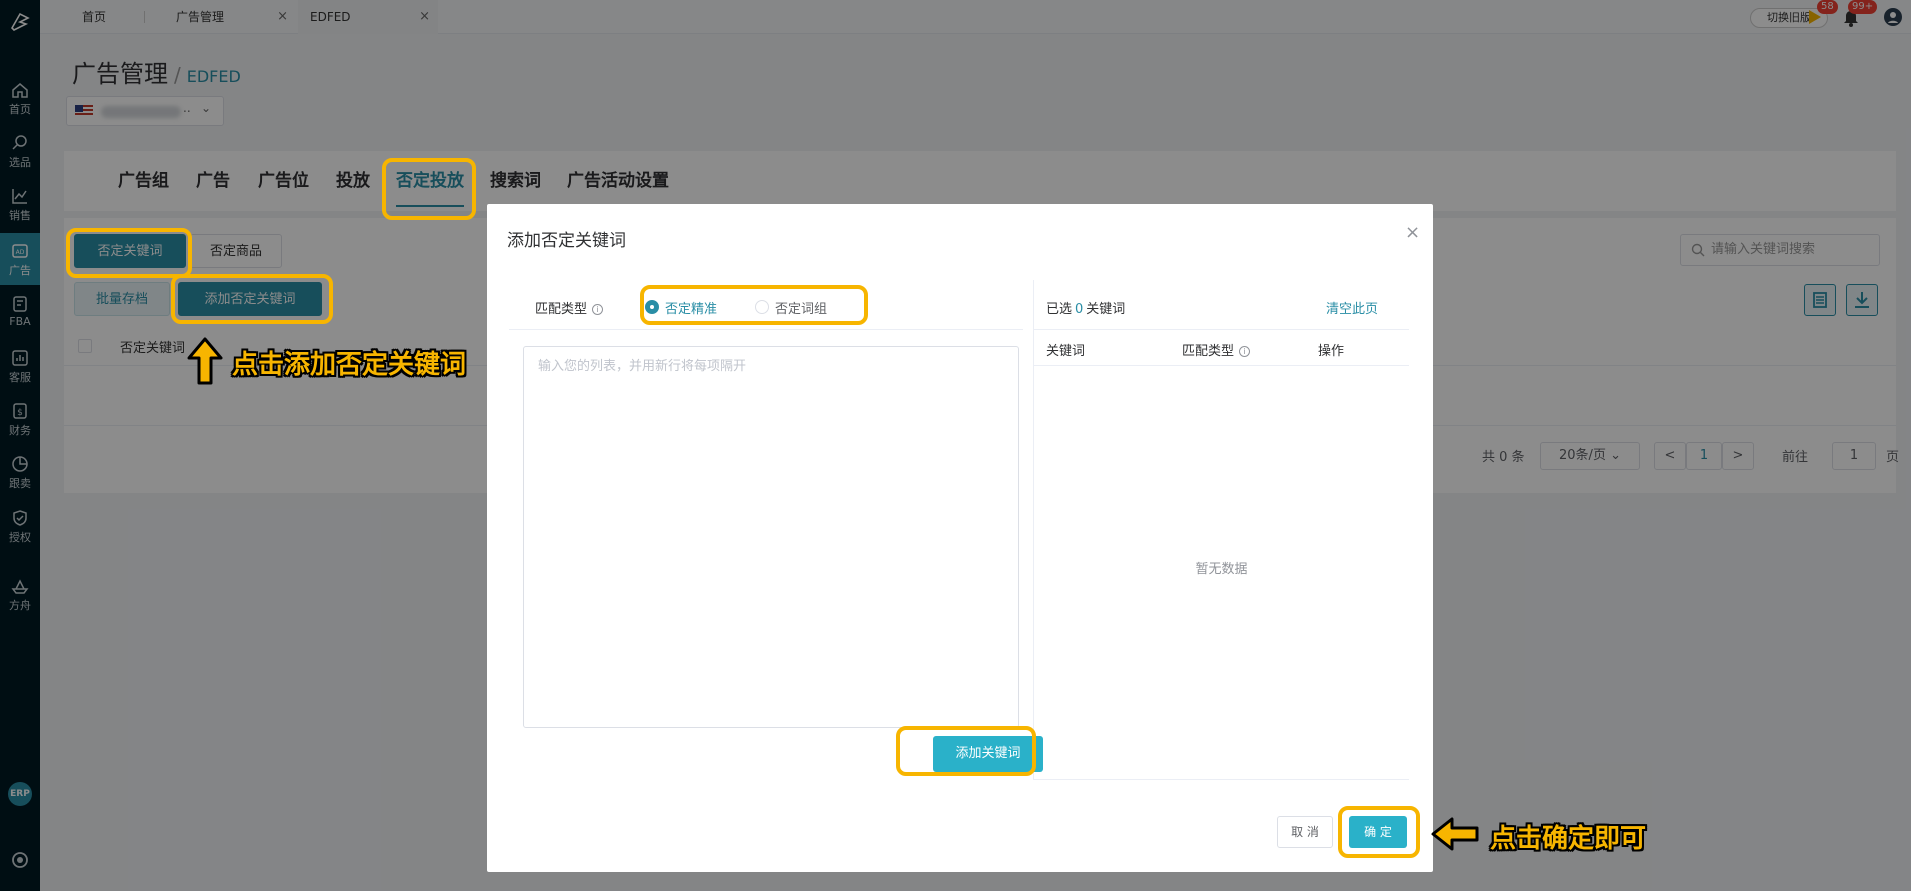  I want to click on highlight-add-negative-button, so click(252, 299).